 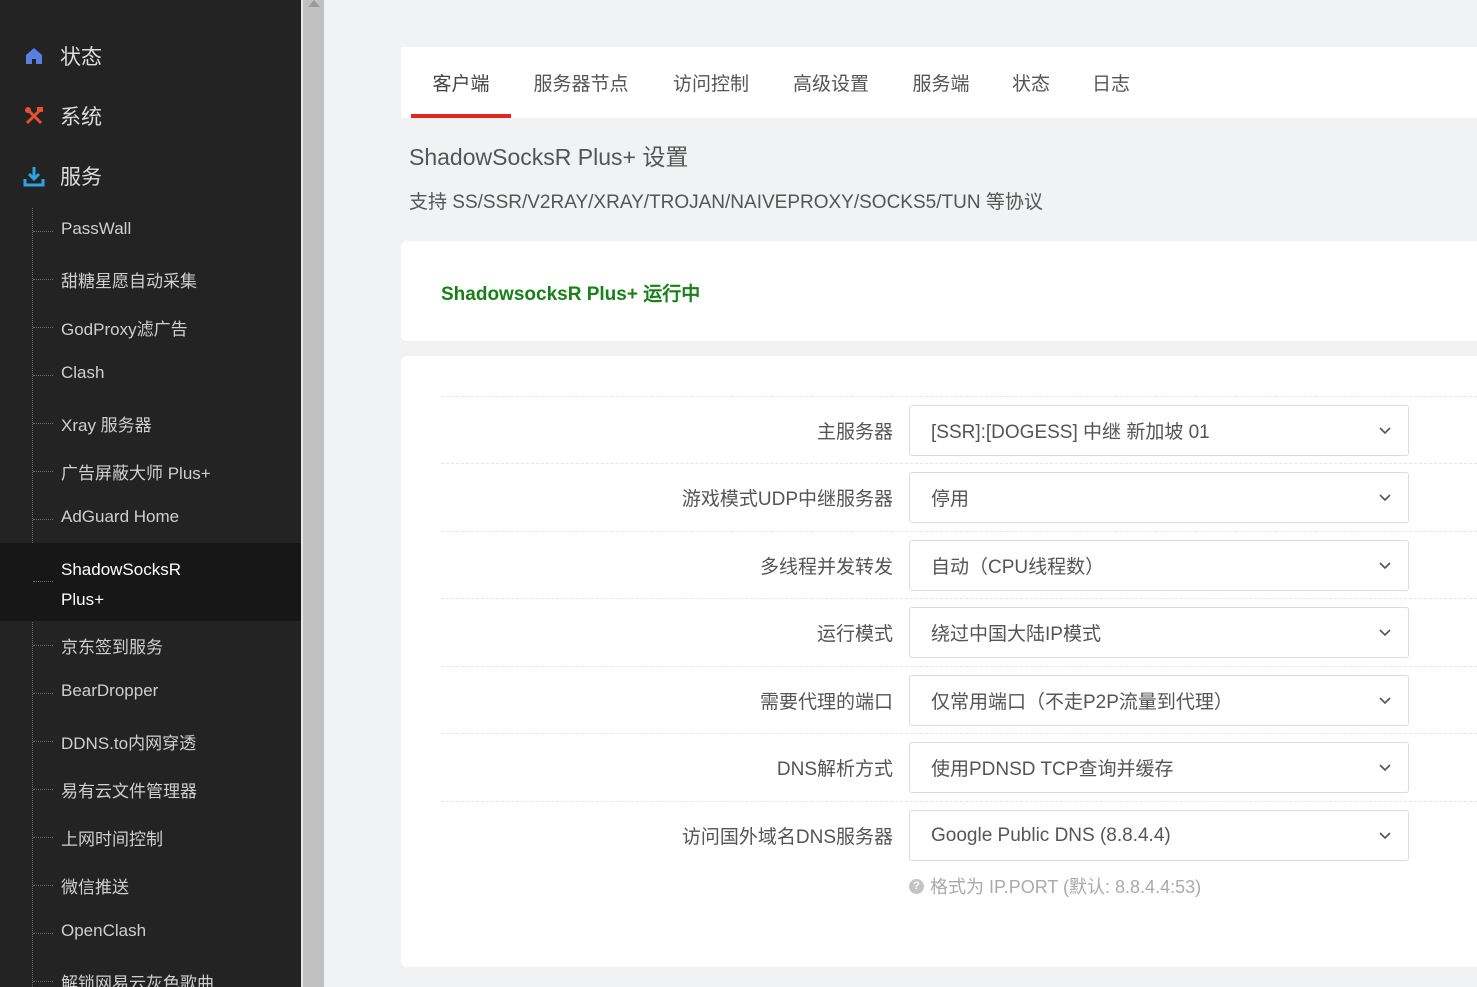 I want to click on run-mode-select: 绕过中国大陆IP模式, so click(x=1159, y=632).